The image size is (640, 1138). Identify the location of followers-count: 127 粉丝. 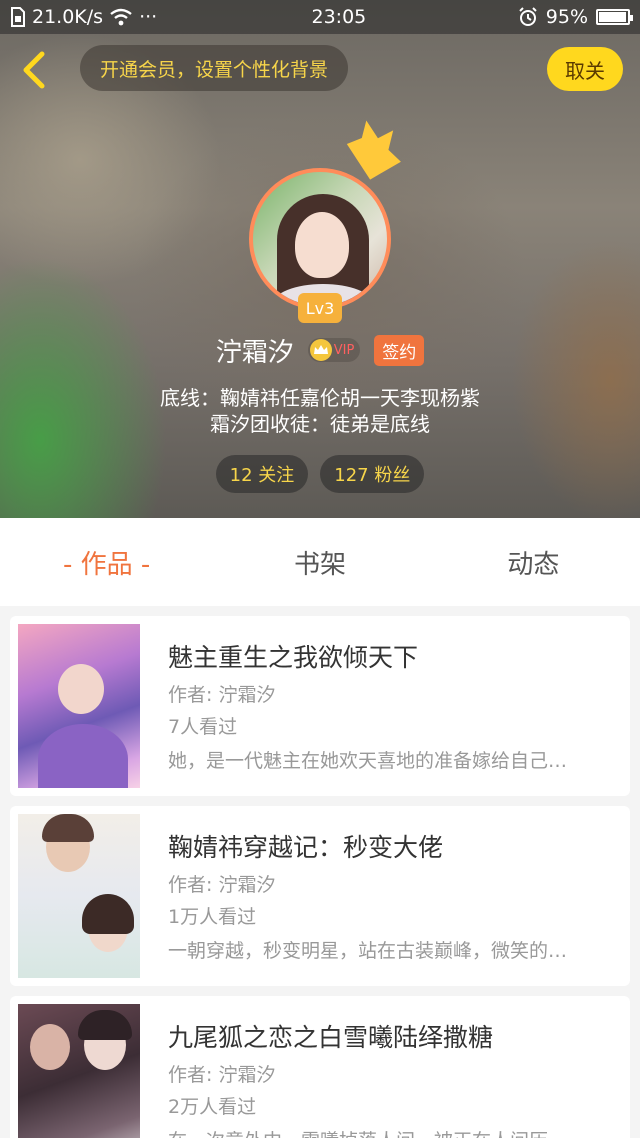
(372, 474).